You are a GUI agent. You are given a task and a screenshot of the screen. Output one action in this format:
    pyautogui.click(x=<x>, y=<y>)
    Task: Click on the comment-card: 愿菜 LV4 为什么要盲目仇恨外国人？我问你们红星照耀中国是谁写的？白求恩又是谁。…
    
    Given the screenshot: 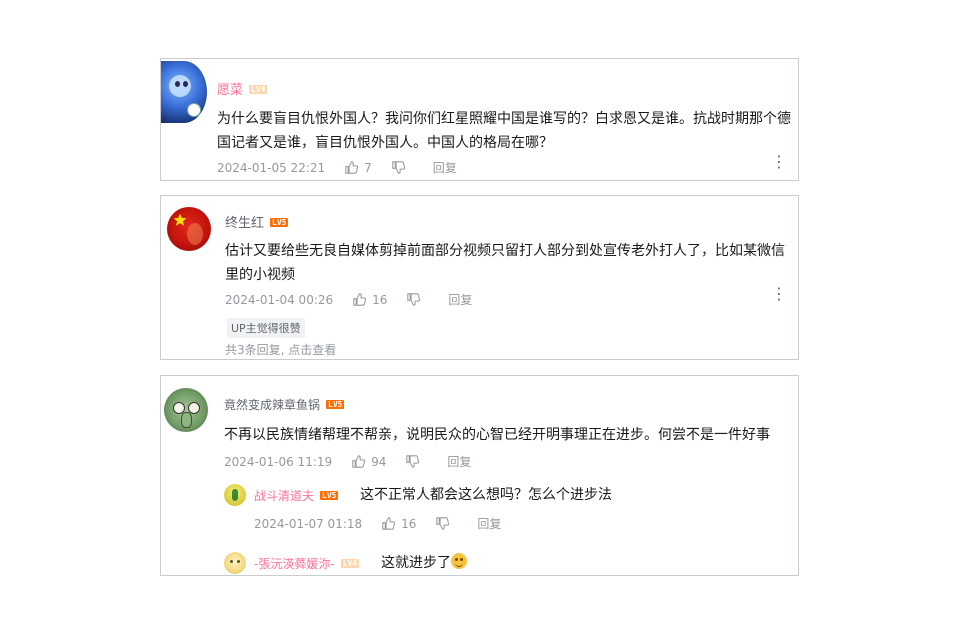 What is the action you would take?
    pyautogui.click(x=479, y=119)
    